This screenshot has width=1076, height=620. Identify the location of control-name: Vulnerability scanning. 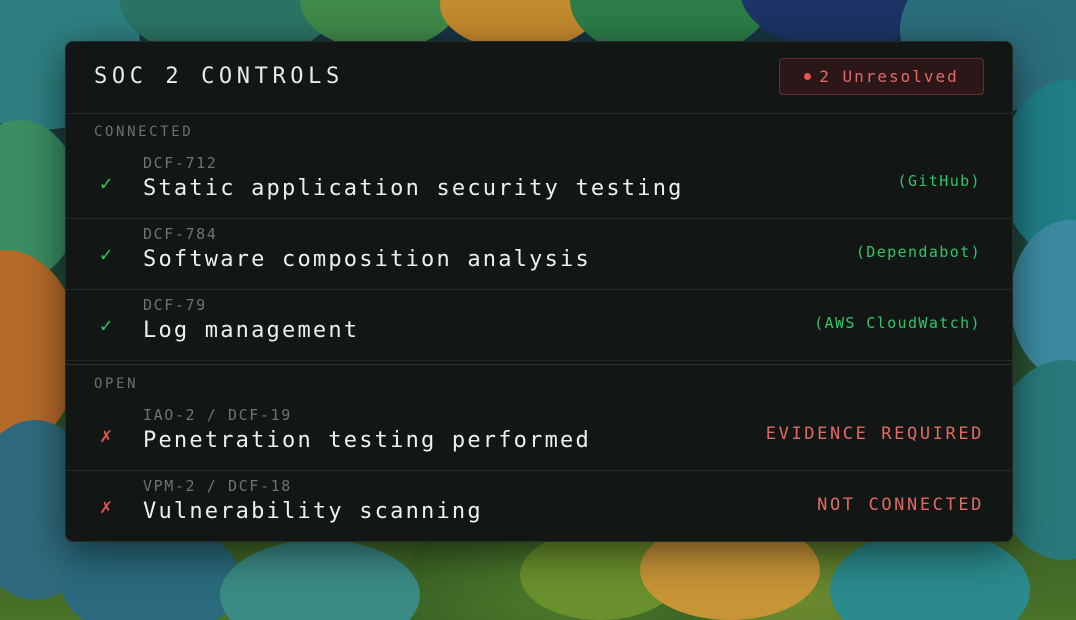
(313, 511).